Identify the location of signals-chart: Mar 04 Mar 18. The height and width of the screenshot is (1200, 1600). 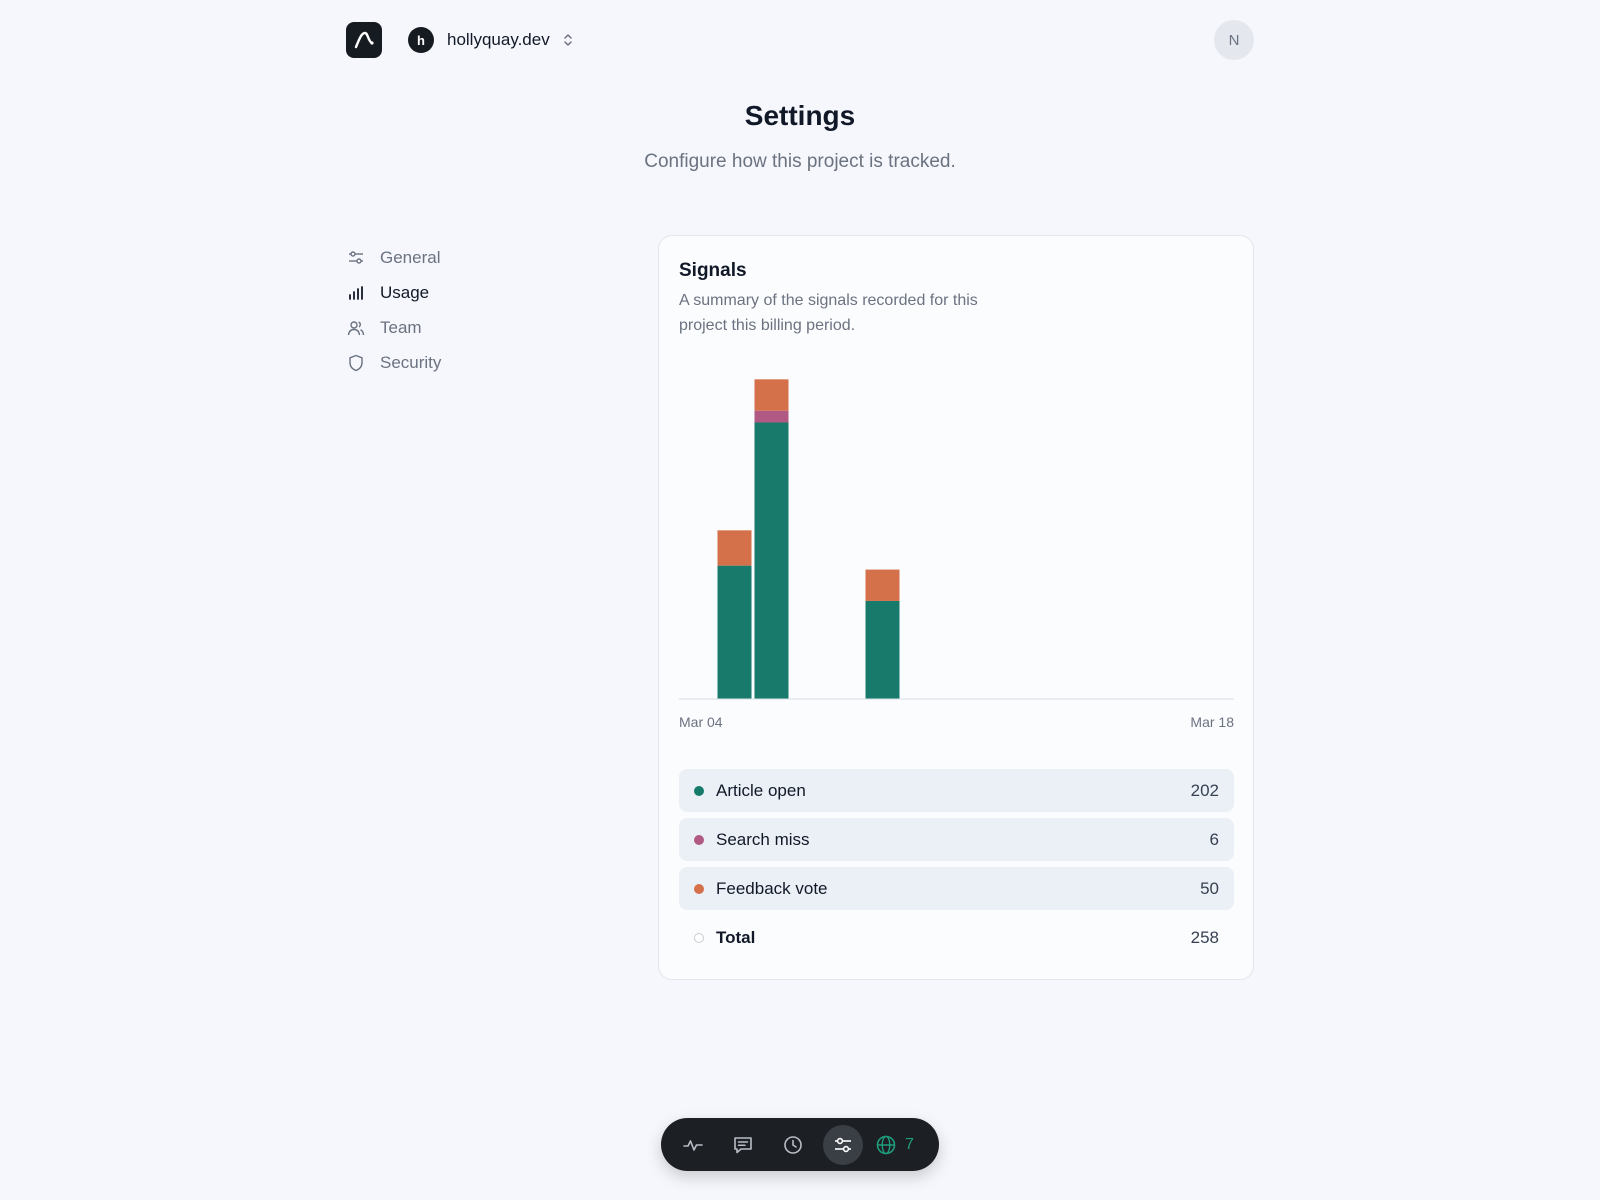
(956, 554).